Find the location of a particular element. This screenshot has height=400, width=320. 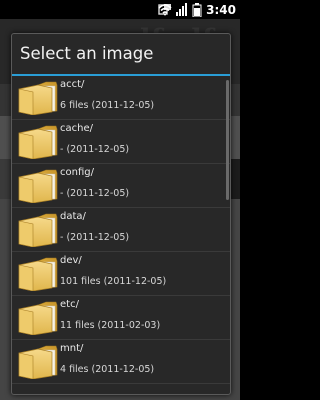

item-name: mnt/ is located at coordinates (72, 348).